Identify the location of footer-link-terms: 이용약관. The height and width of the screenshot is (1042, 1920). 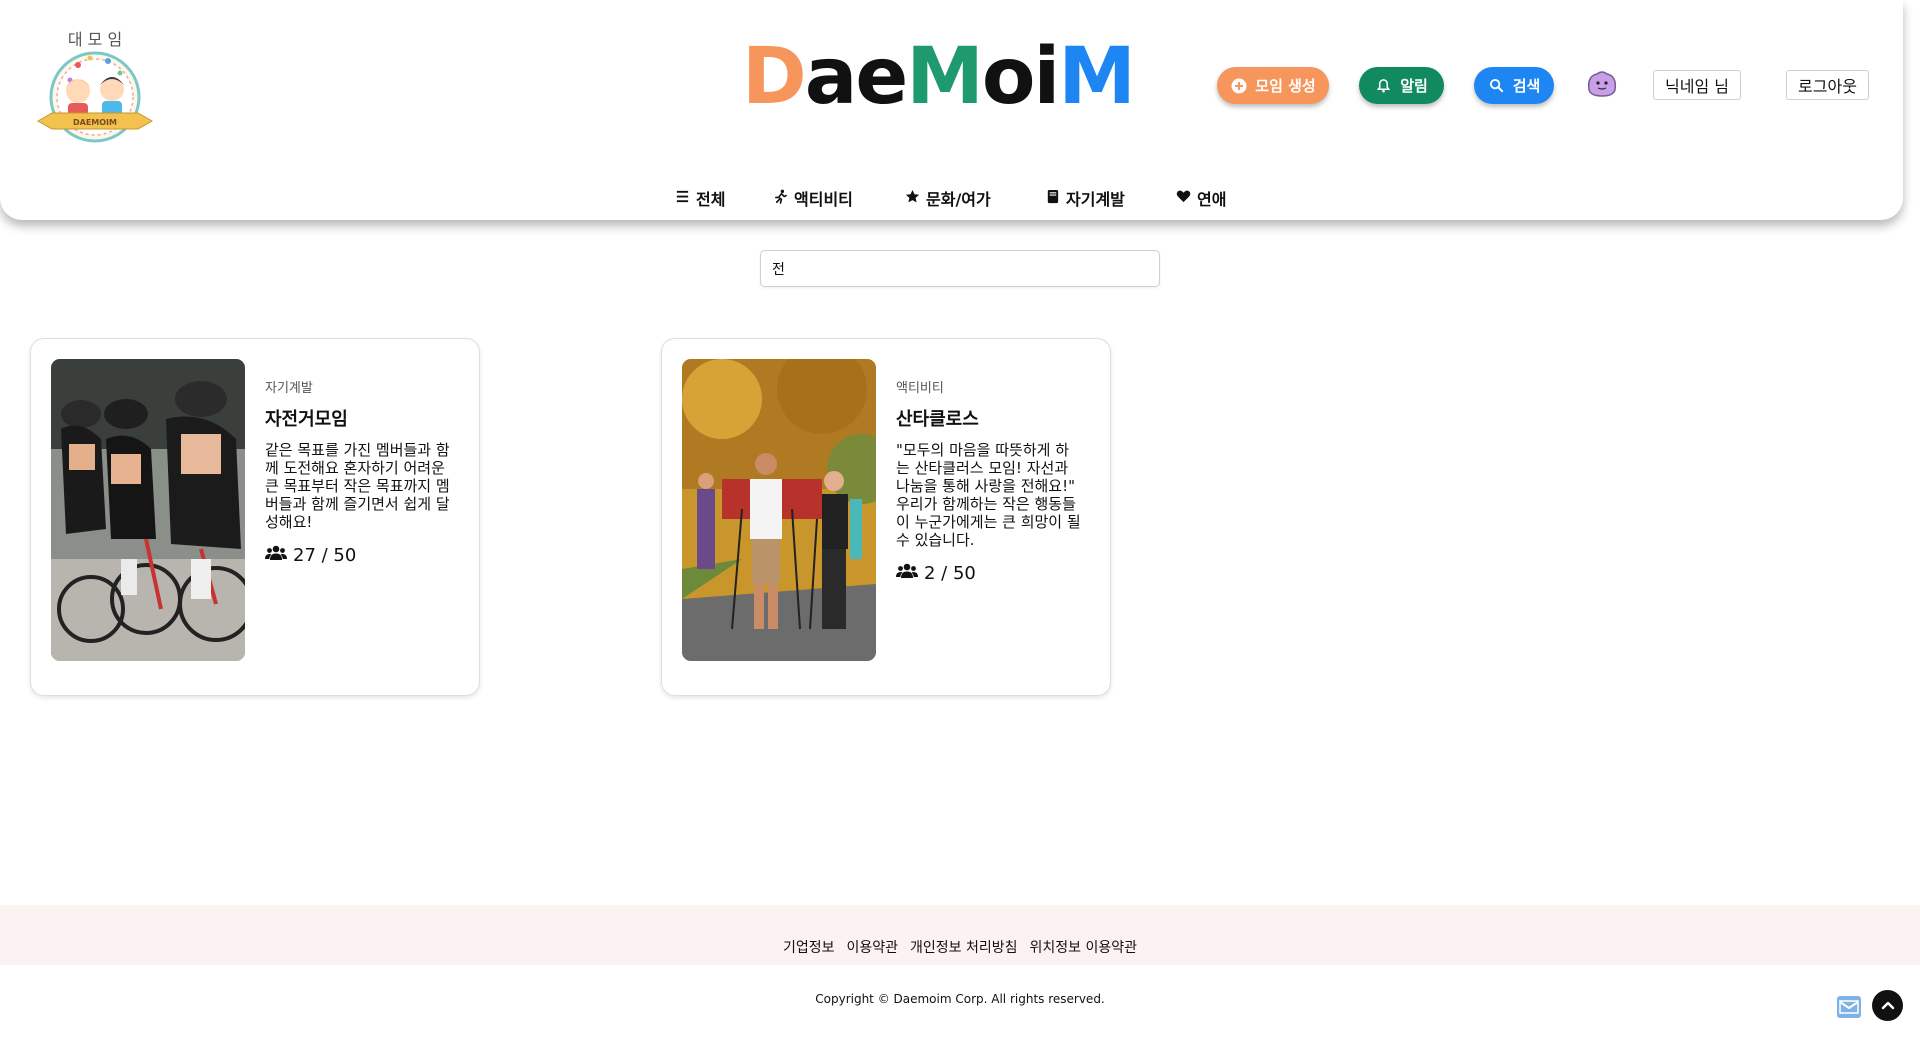
(873, 947).